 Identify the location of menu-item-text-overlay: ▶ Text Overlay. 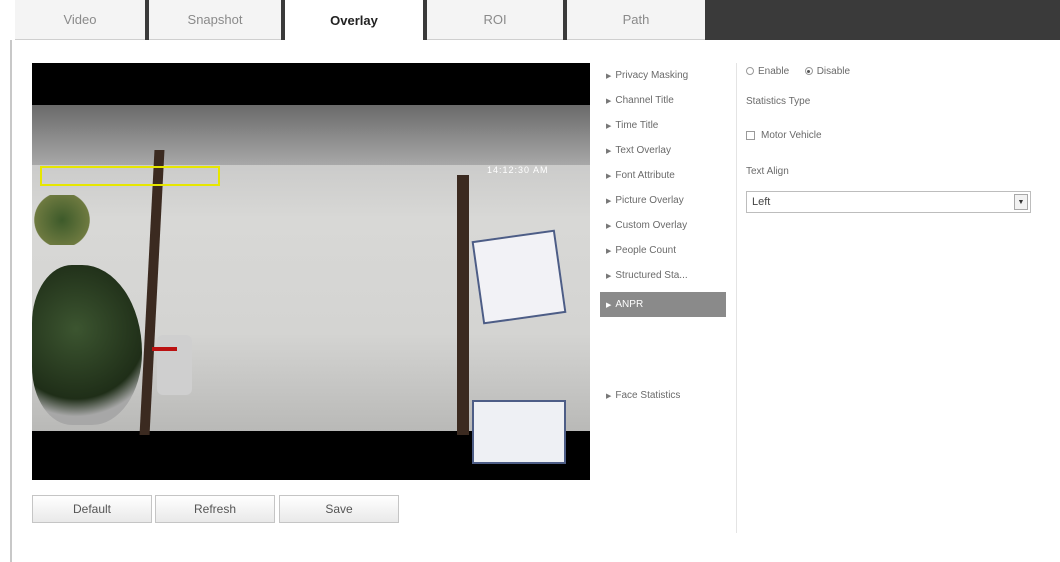
(663, 150).